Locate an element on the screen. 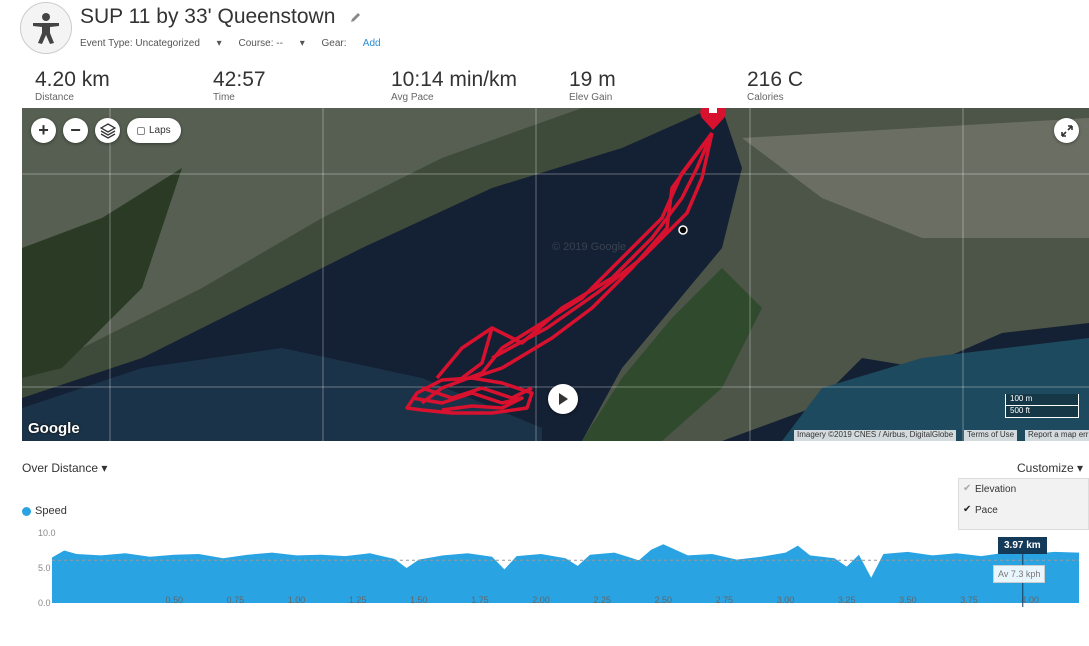 The image size is (1089, 646). y-tick-label: 10.0 is located at coordinates (47, 533).